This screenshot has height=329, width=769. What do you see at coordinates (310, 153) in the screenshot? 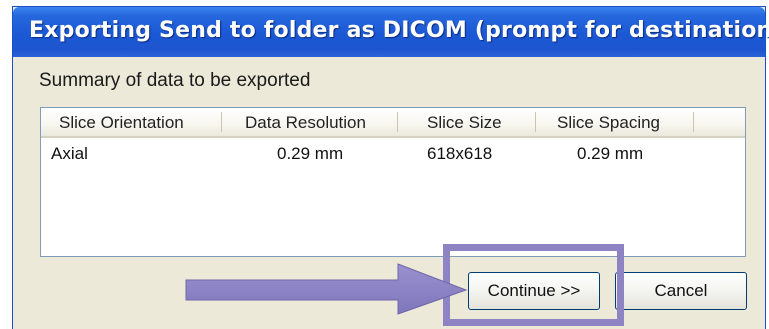
I see `cell-data-resolution: 0.29 mm` at bounding box center [310, 153].